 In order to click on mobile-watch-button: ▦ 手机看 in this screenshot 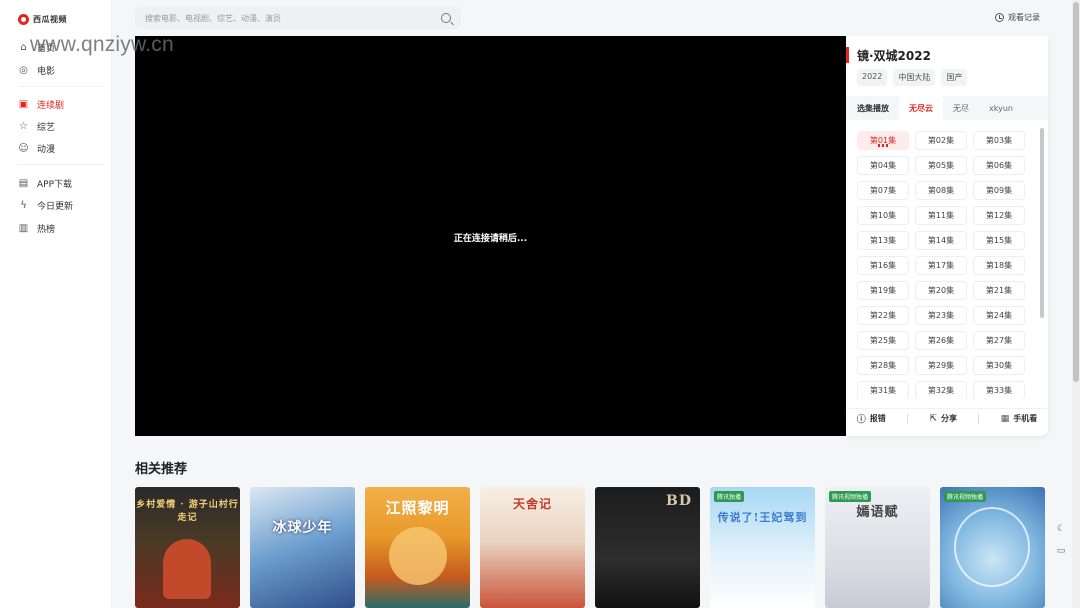, I will do `click(1019, 418)`.